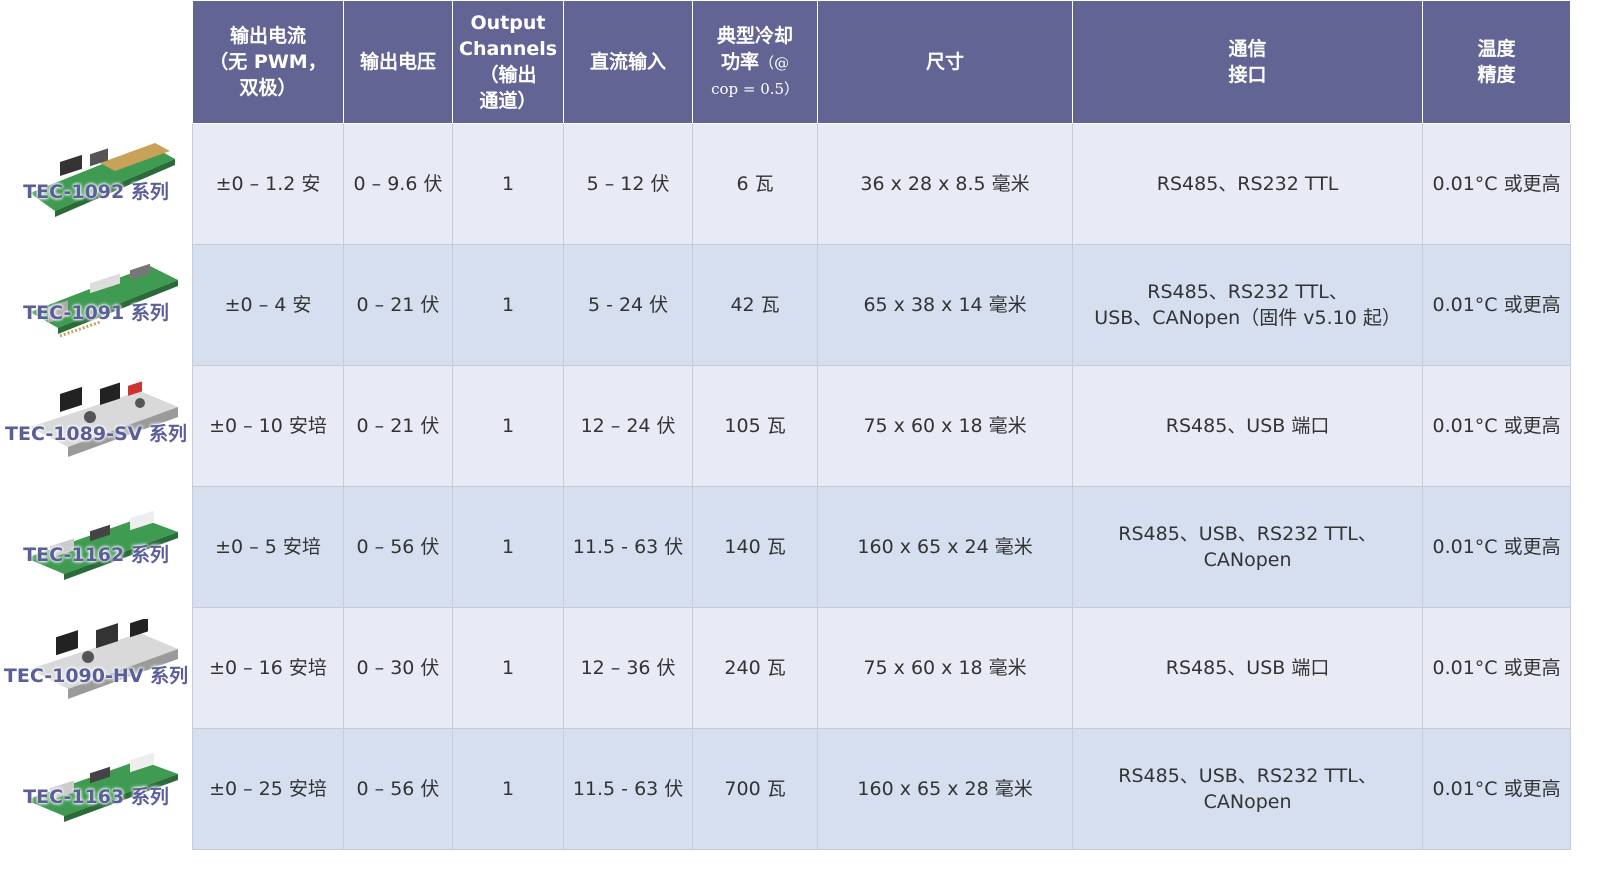  What do you see at coordinates (268, 305) in the screenshot?
I see `cell-current: ±0 – 4 安` at bounding box center [268, 305].